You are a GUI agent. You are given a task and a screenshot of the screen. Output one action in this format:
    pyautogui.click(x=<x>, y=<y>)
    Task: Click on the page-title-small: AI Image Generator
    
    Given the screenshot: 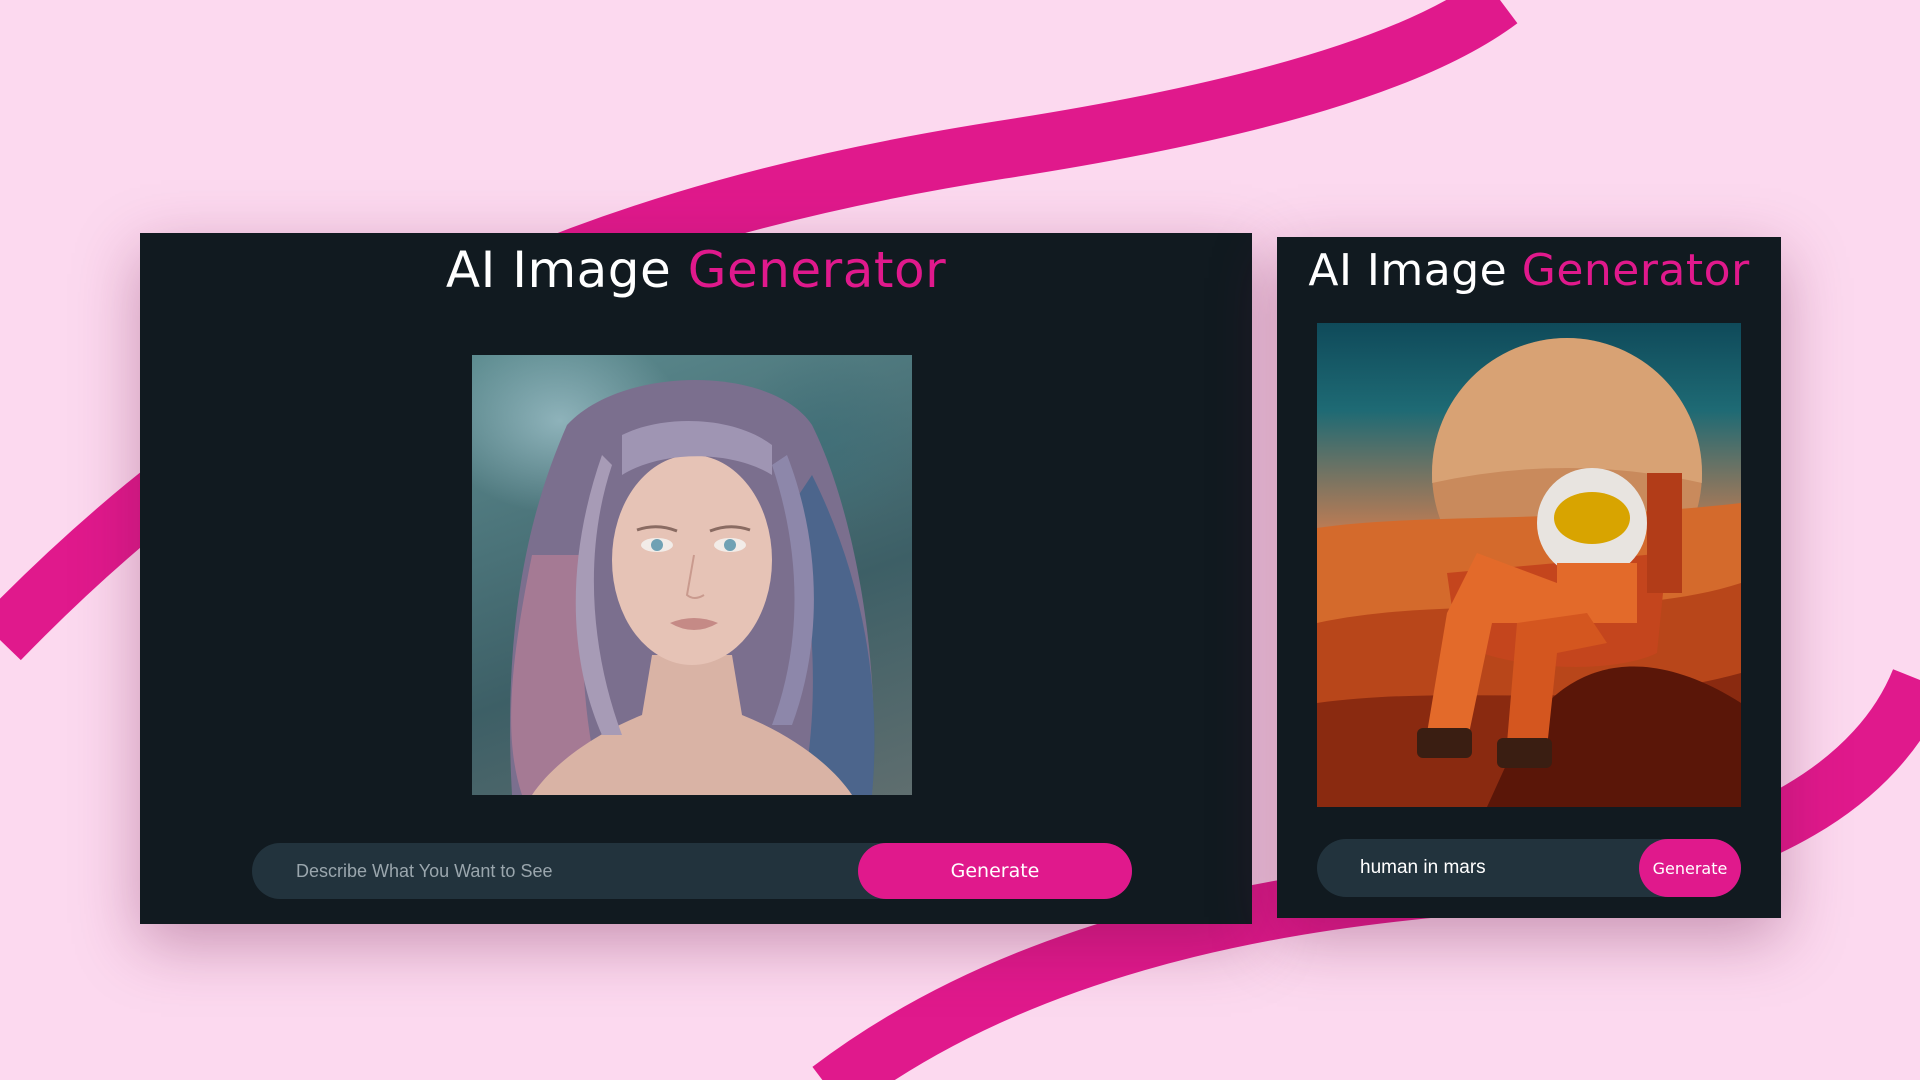 What is the action you would take?
    pyautogui.click(x=1529, y=270)
    